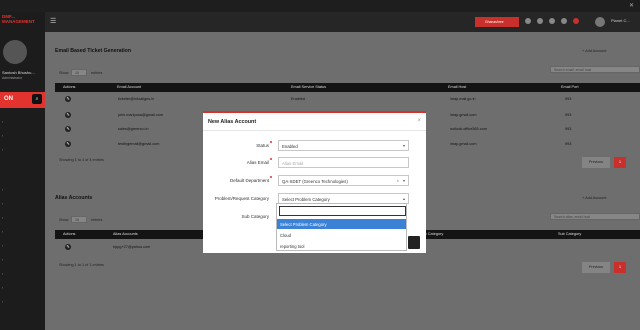 This screenshot has width=640, height=330. What do you see at coordinates (594, 51) in the screenshot?
I see `add-account-button: + Add Account` at bounding box center [594, 51].